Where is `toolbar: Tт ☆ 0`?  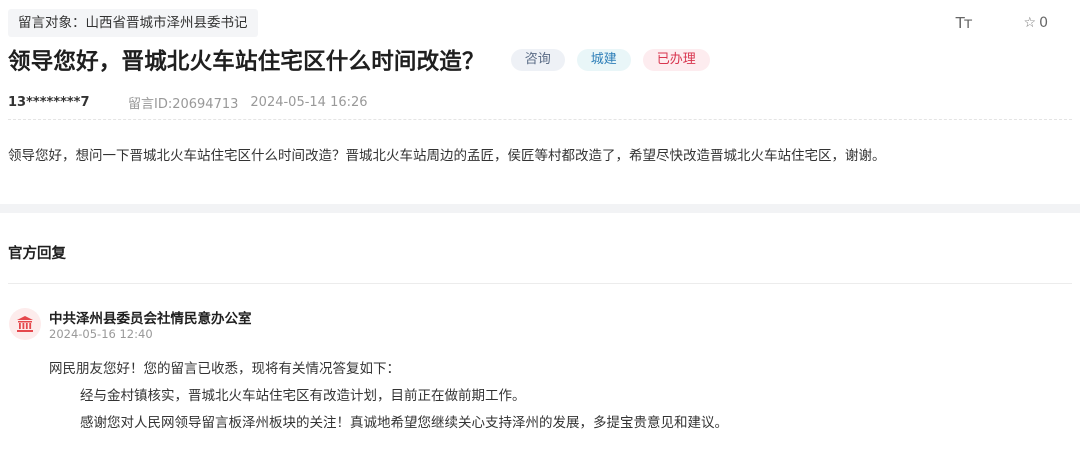 toolbar: Tт ☆ 0 is located at coordinates (1002, 23).